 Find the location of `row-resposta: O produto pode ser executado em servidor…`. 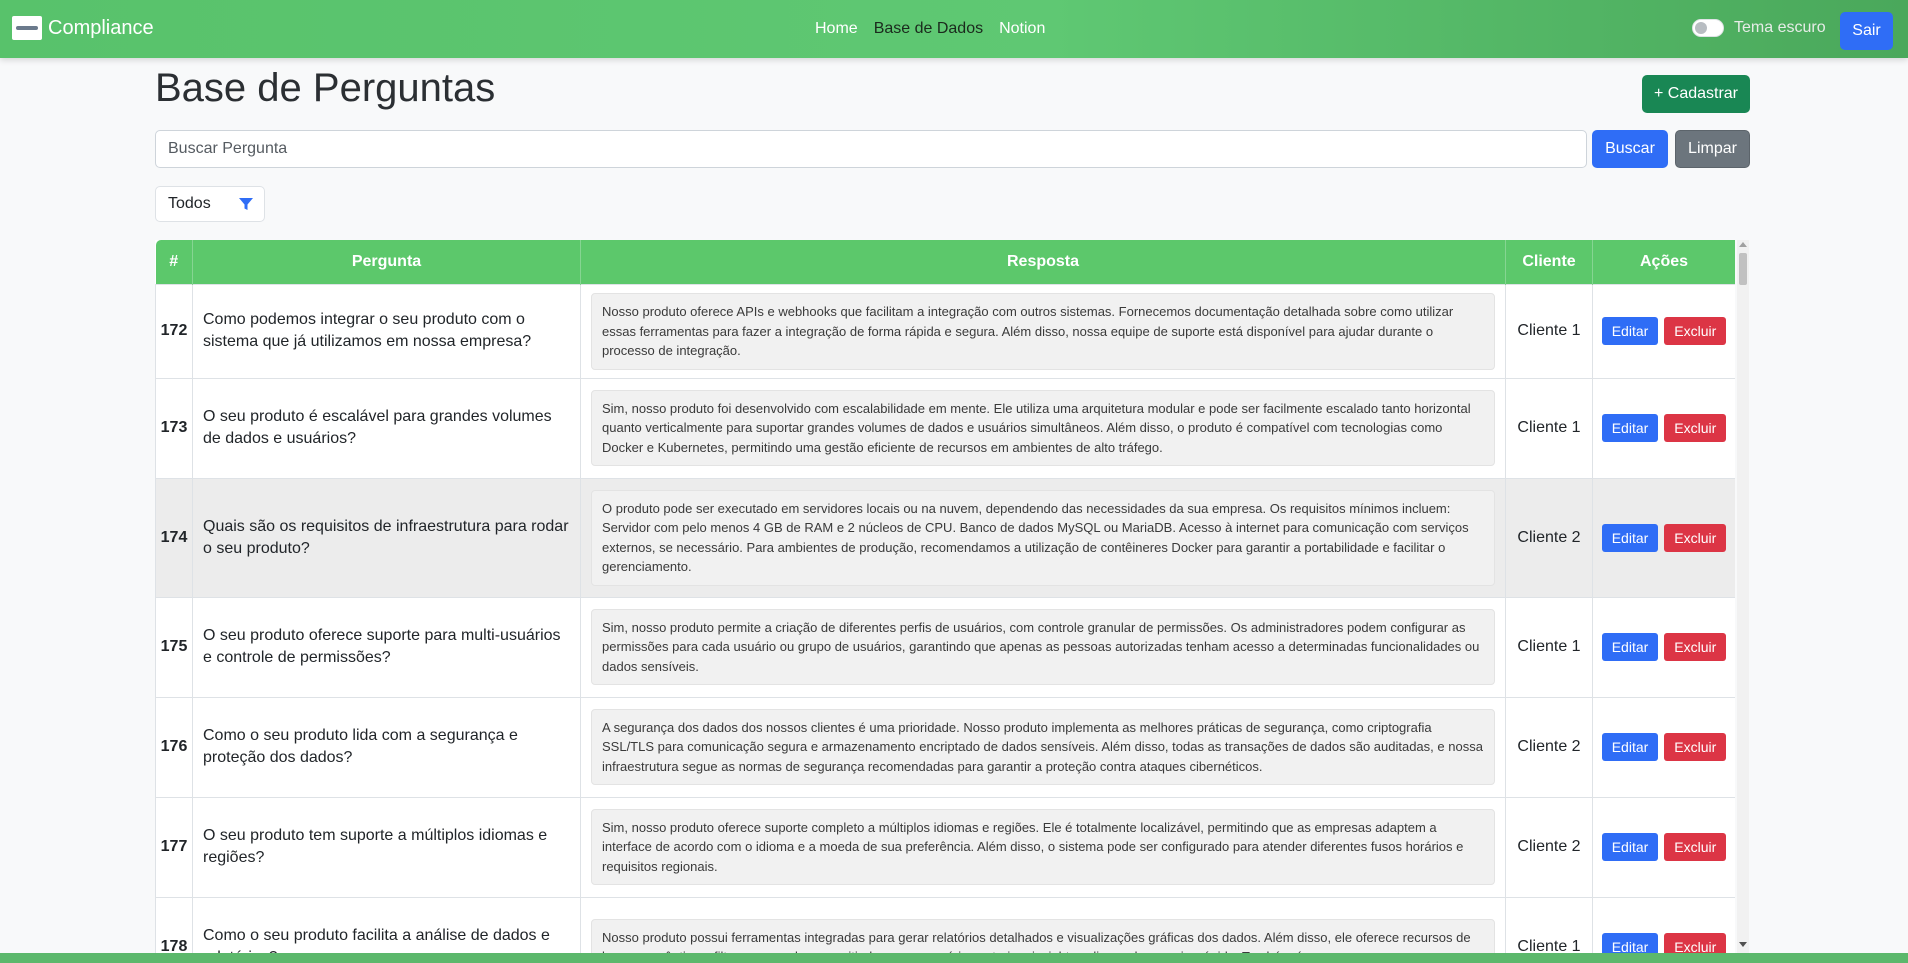

row-resposta: O produto pode ser executado em servidor… is located at coordinates (1043, 537).